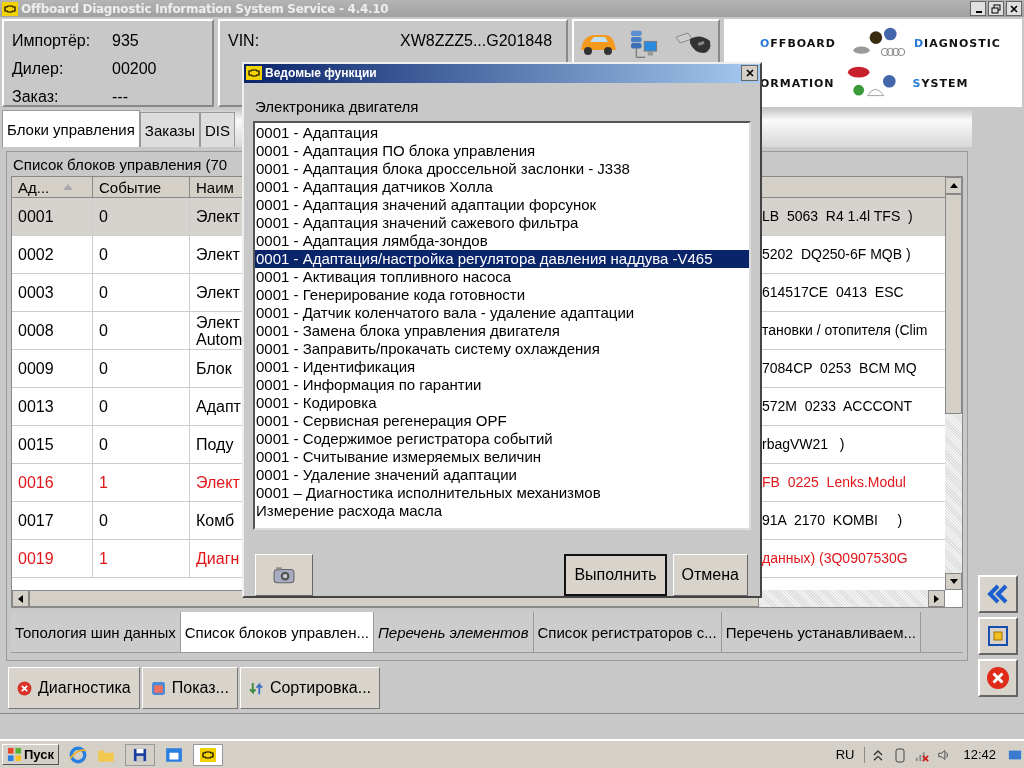  What do you see at coordinates (52, 331) in the screenshot?
I see `table-cell: 0008` at bounding box center [52, 331].